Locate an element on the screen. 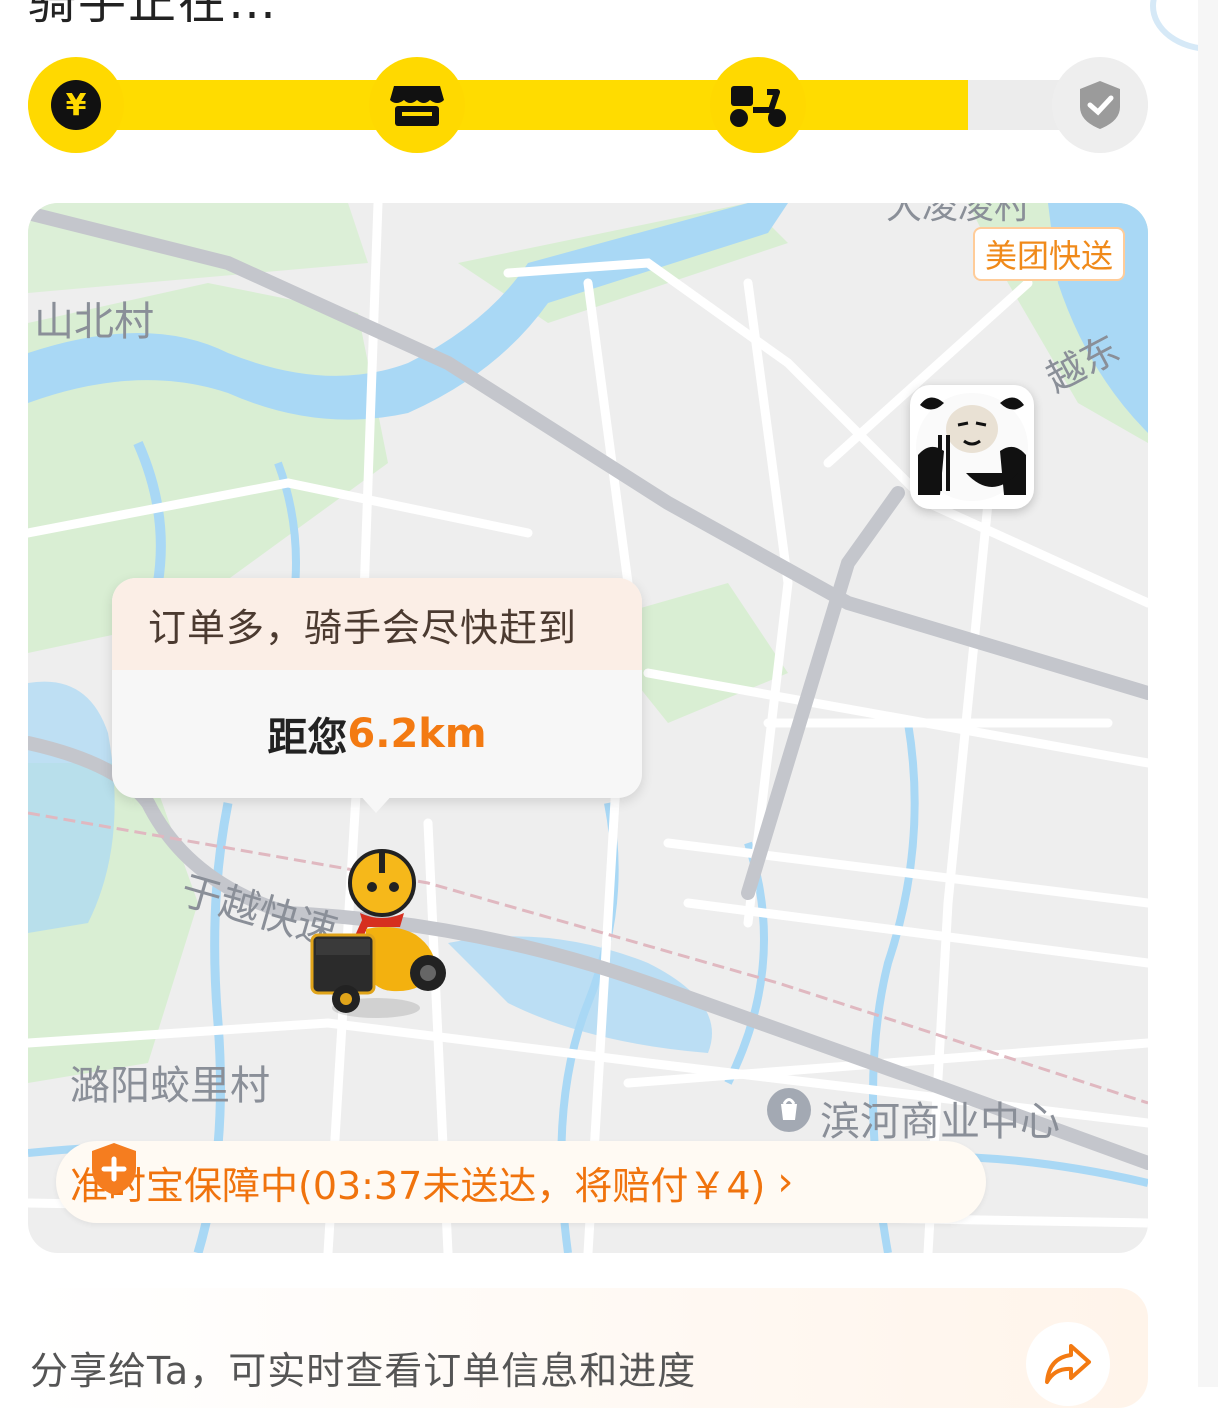 The image size is (1218, 1408). yuan-coin-icon: ¥ is located at coordinates (76, 105).